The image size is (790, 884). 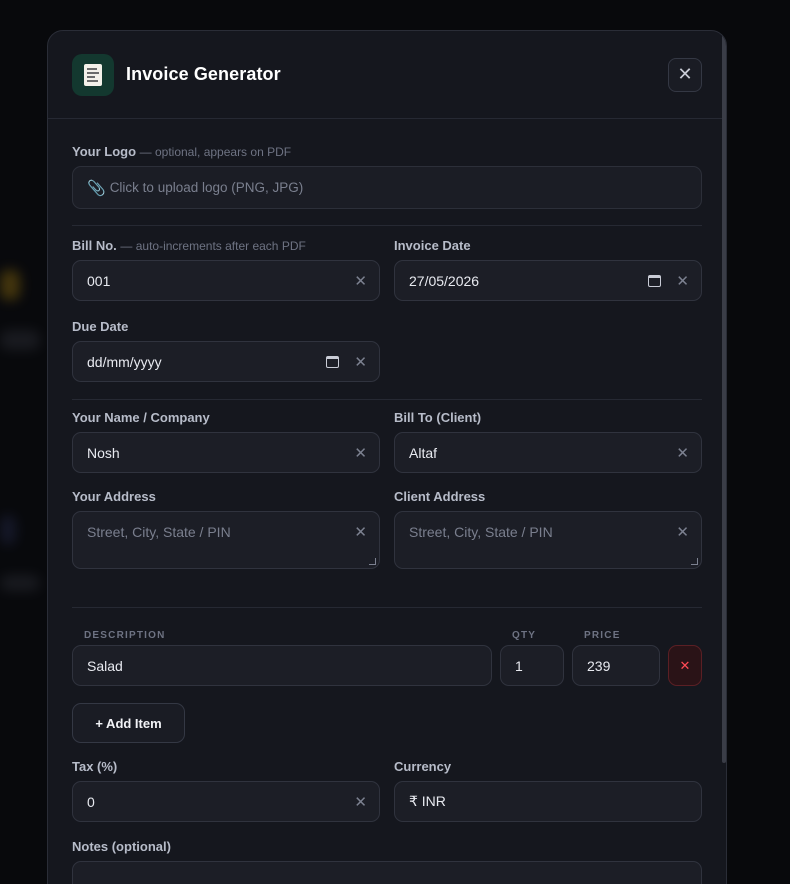 What do you see at coordinates (423, 766) in the screenshot?
I see `currency-label: Currency` at bounding box center [423, 766].